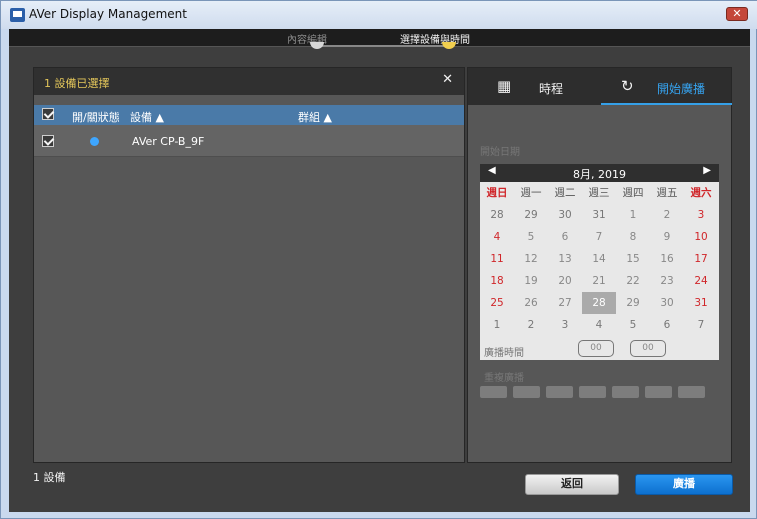 Image resolution: width=757 pixels, height=519 pixels. What do you see at coordinates (379, 39) in the screenshot?
I see `wizard-steps: 內容編輯 選擇設備與時間` at bounding box center [379, 39].